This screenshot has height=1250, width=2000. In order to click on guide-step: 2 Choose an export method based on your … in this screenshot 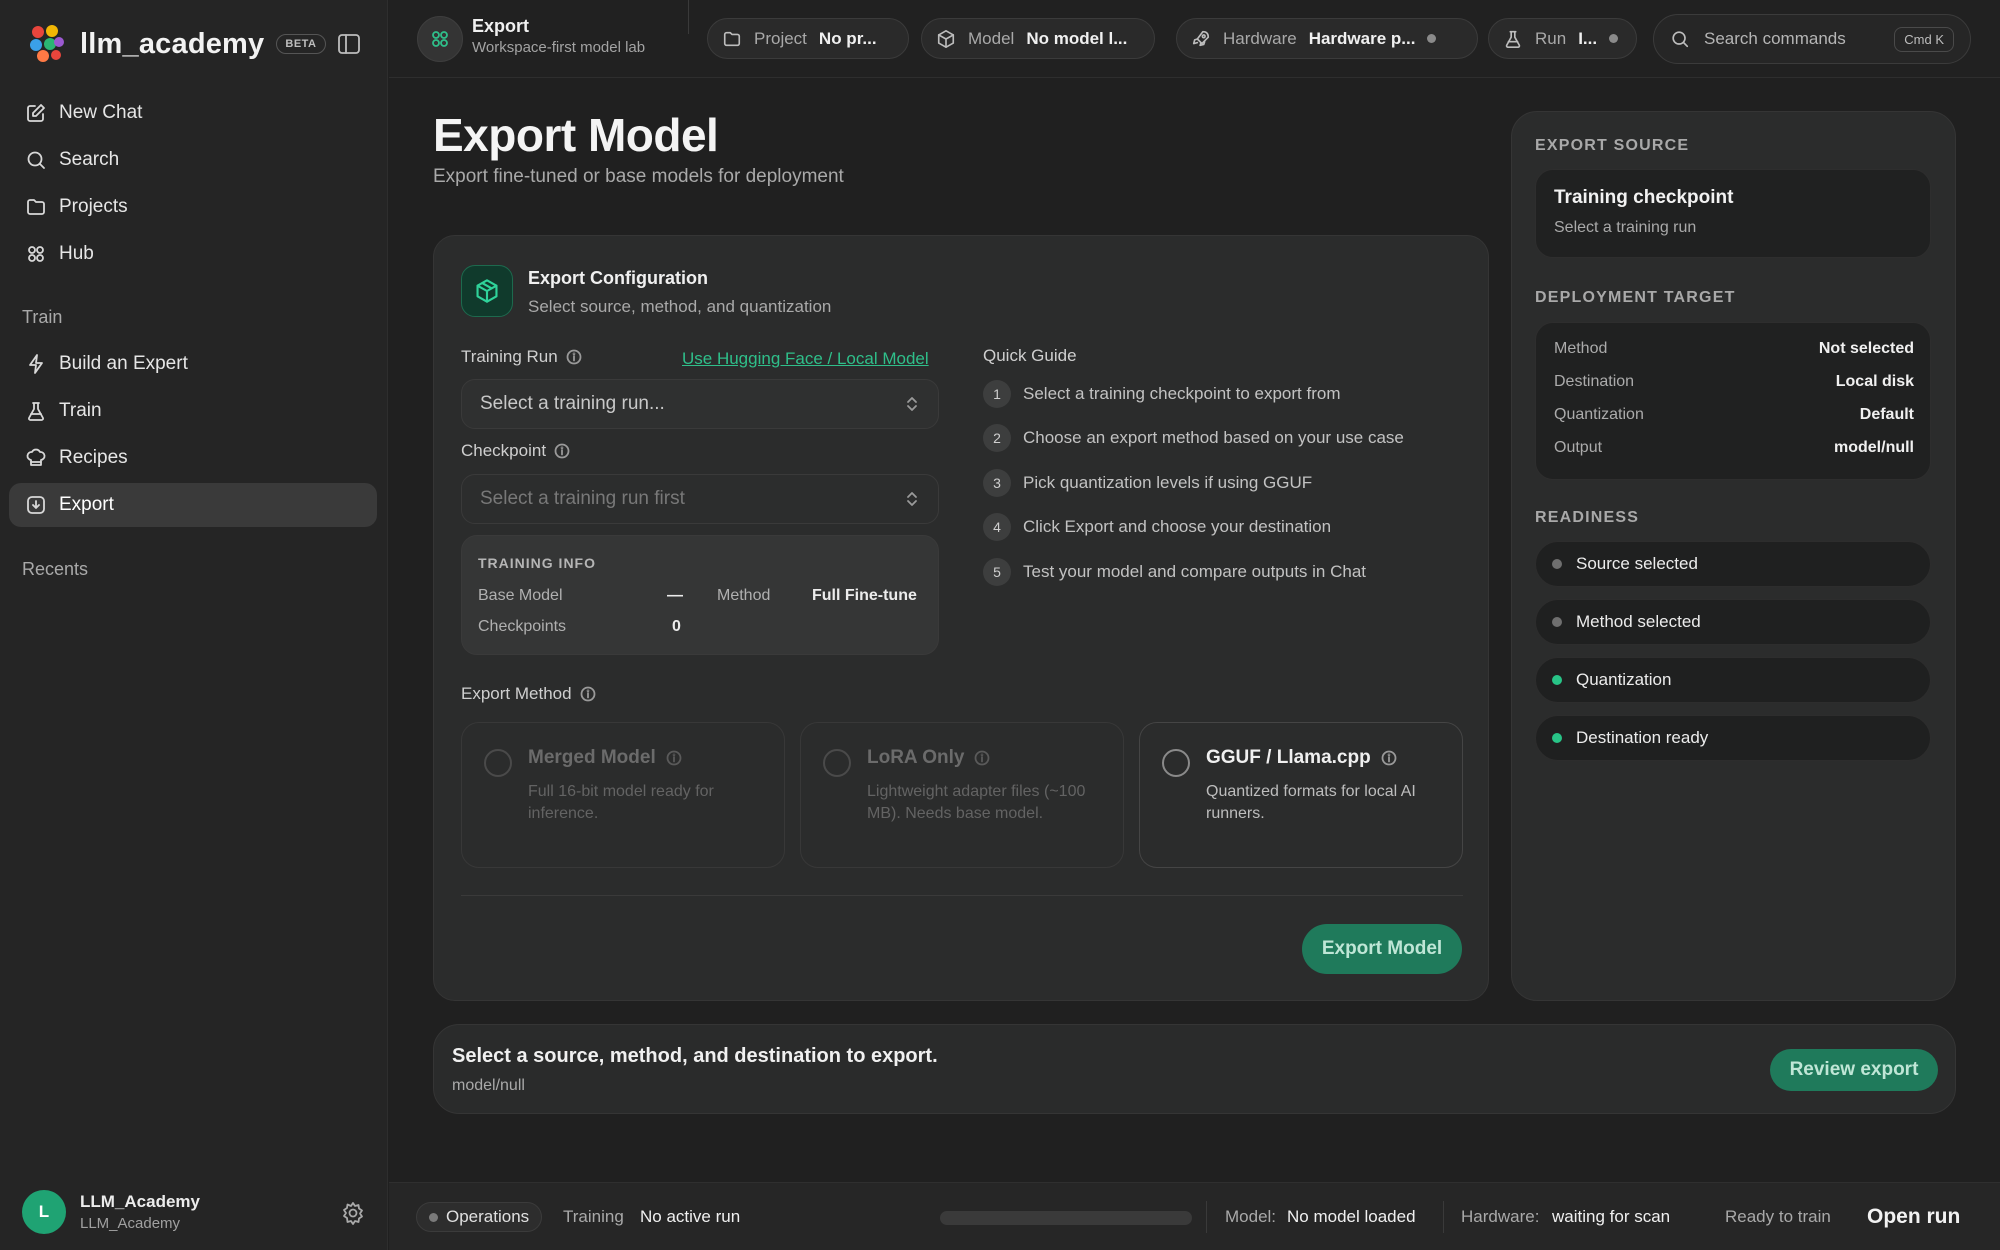, I will do `click(1193, 438)`.